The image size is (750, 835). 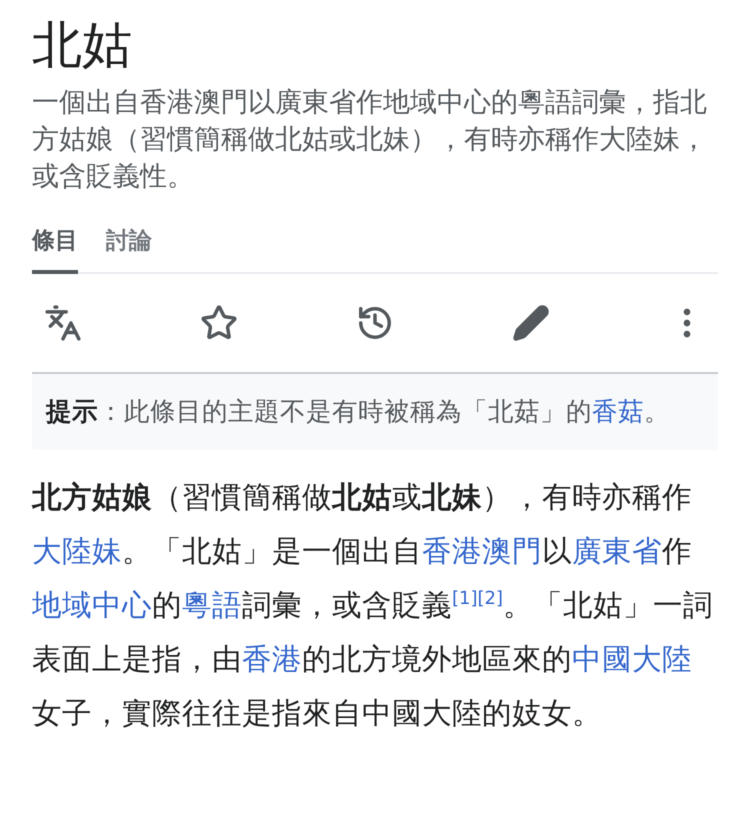 What do you see at coordinates (92, 605) in the screenshot?
I see `link: 地域中心` at bounding box center [92, 605].